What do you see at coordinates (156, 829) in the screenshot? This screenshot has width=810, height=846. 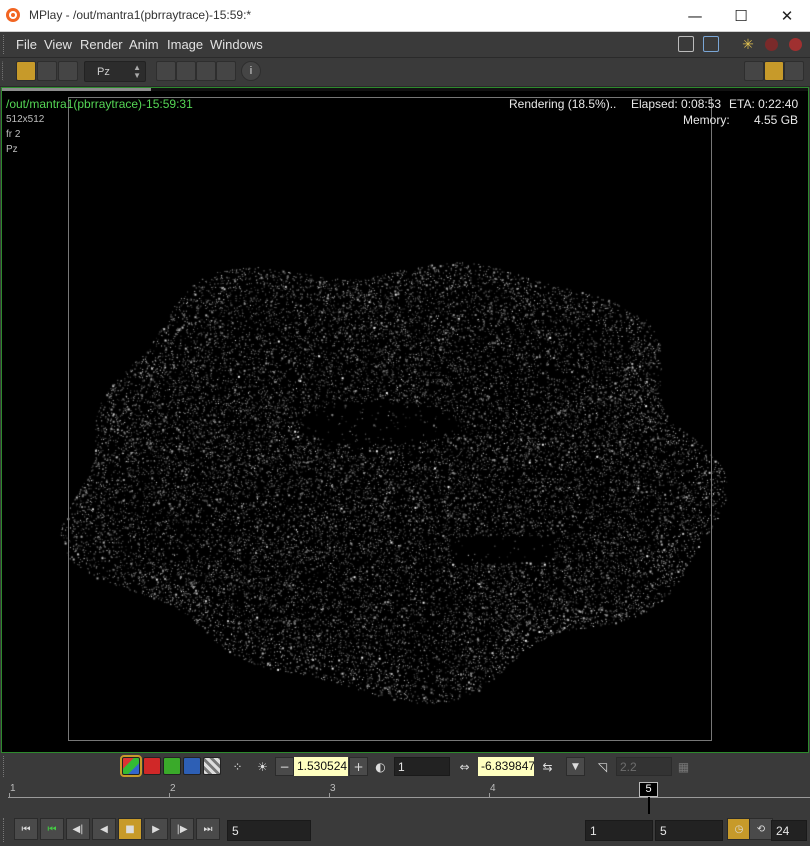 I see `play-forward-button: ▶` at bounding box center [156, 829].